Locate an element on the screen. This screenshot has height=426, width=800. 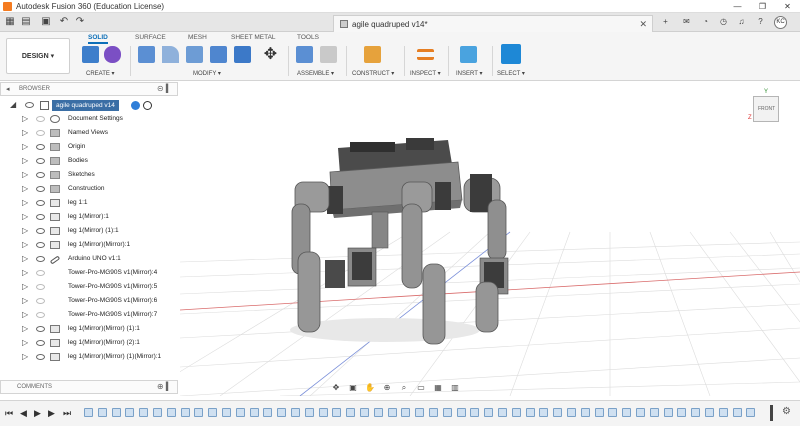
panel-options-icon: ⊝ ▍ is located at coordinates (164, 88).